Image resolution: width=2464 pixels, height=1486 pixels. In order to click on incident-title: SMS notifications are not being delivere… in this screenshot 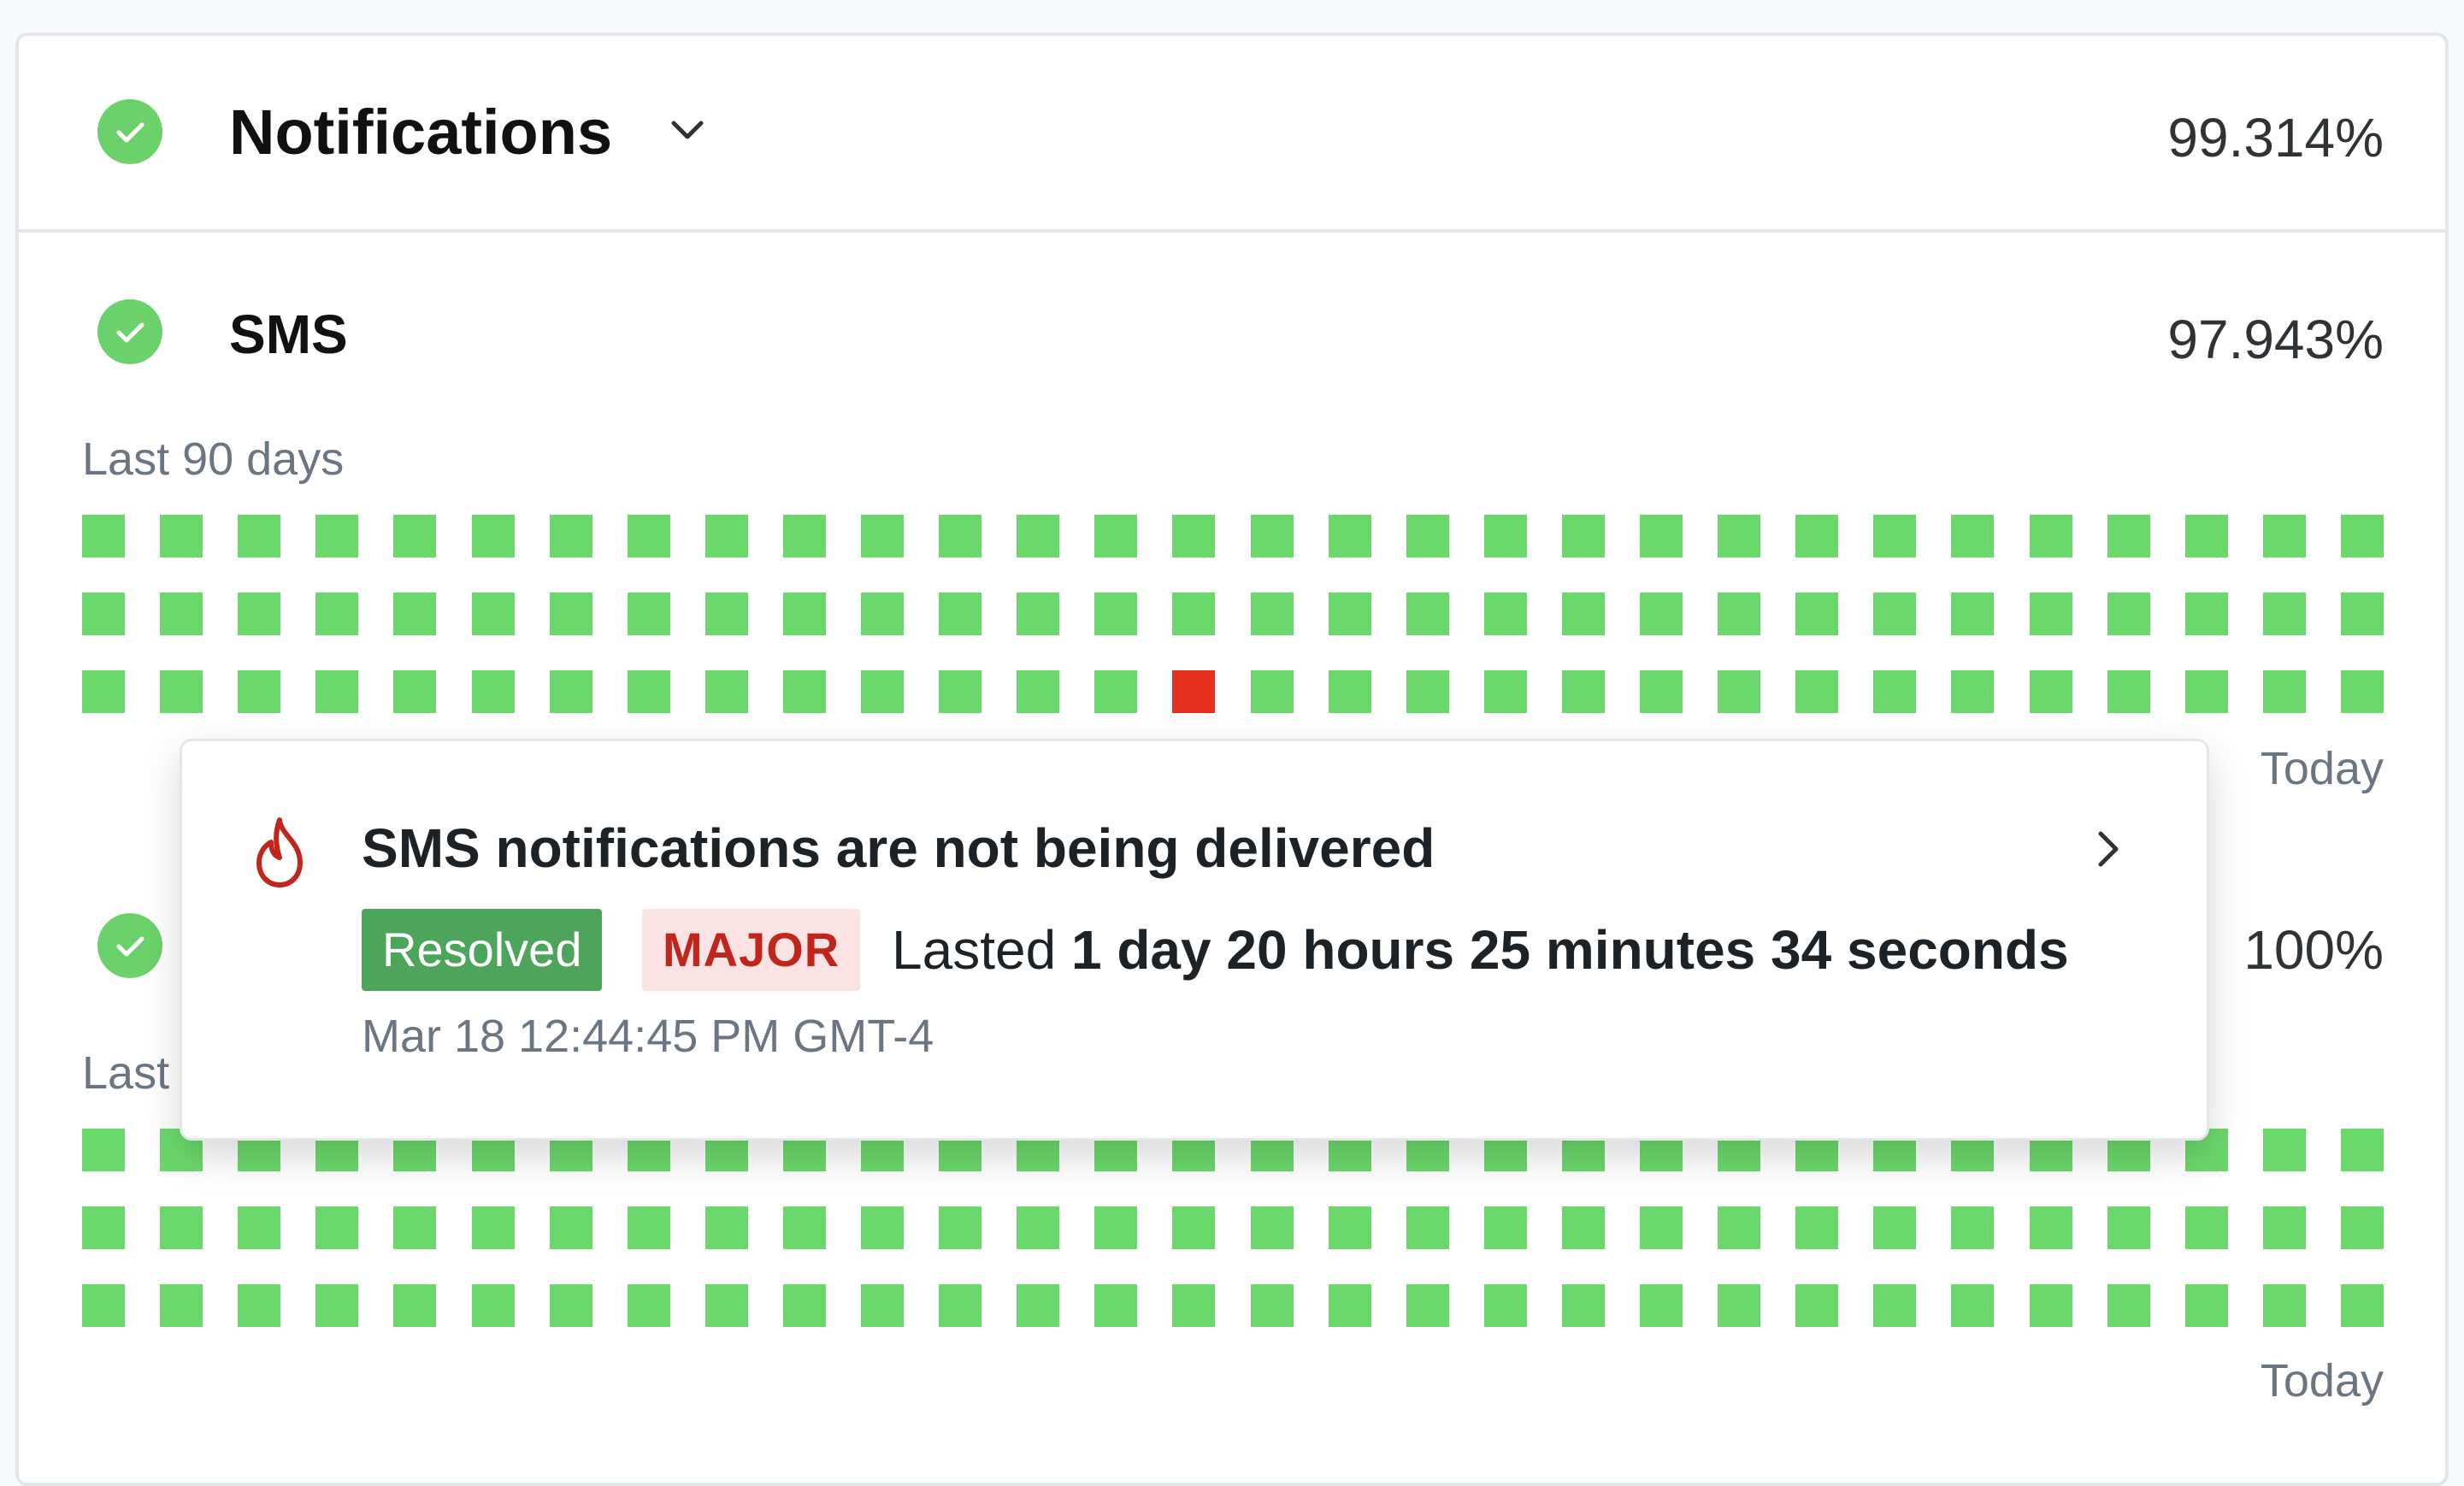, I will do `click(898, 848)`.